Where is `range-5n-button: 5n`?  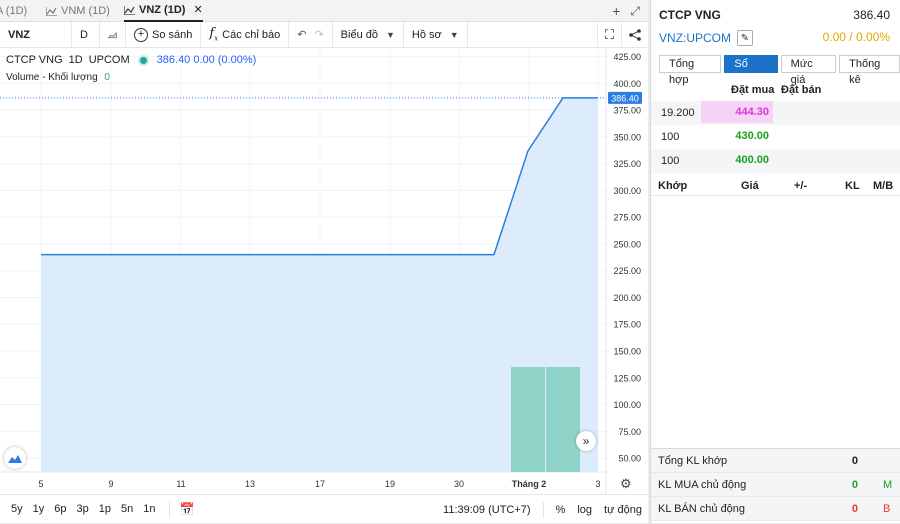
range-5n-button: 5n is located at coordinates (127, 509).